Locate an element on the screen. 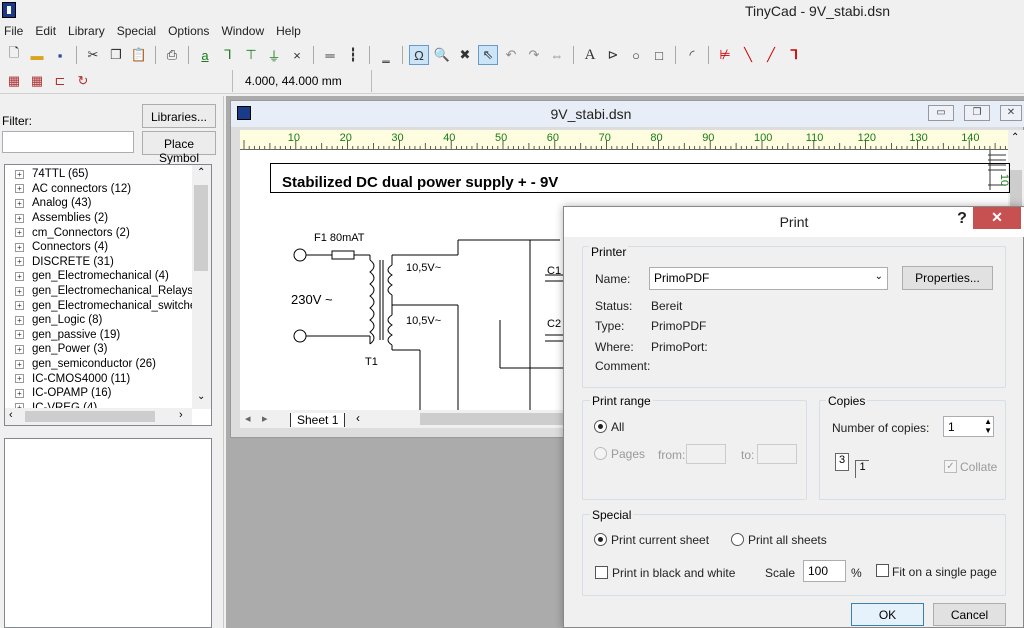 This screenshot has height=628, width=1024. copies-spinner: 1 ▲ ▼ is located at coordinates (968, 426).